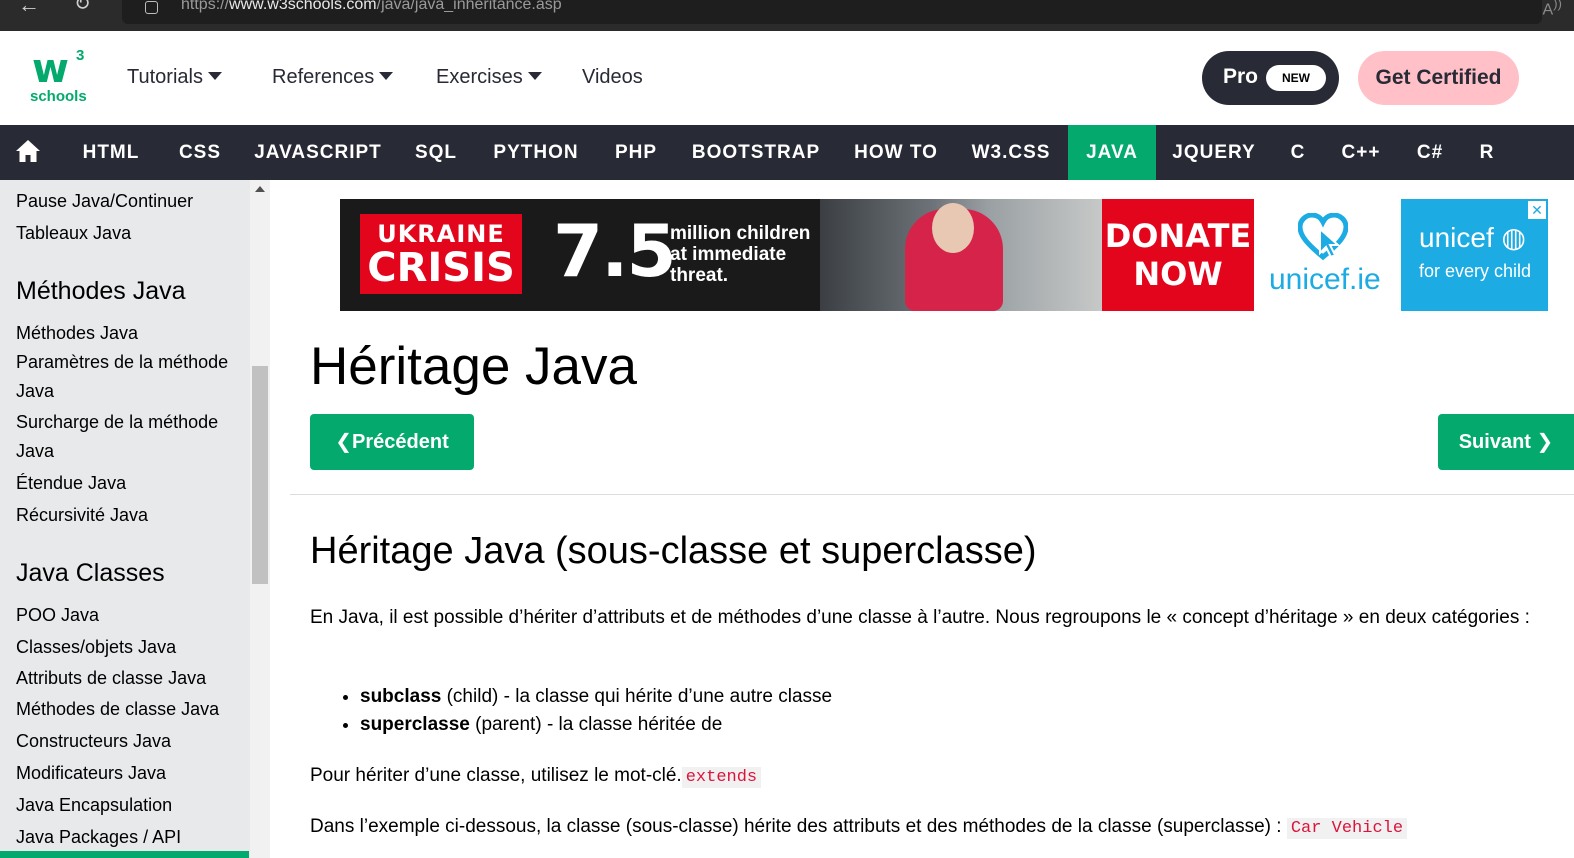  What do you see at coordinates (1513, 237) in the screenshot?
I see `globe-icon: ◍` at bounding box center [1513, 237].